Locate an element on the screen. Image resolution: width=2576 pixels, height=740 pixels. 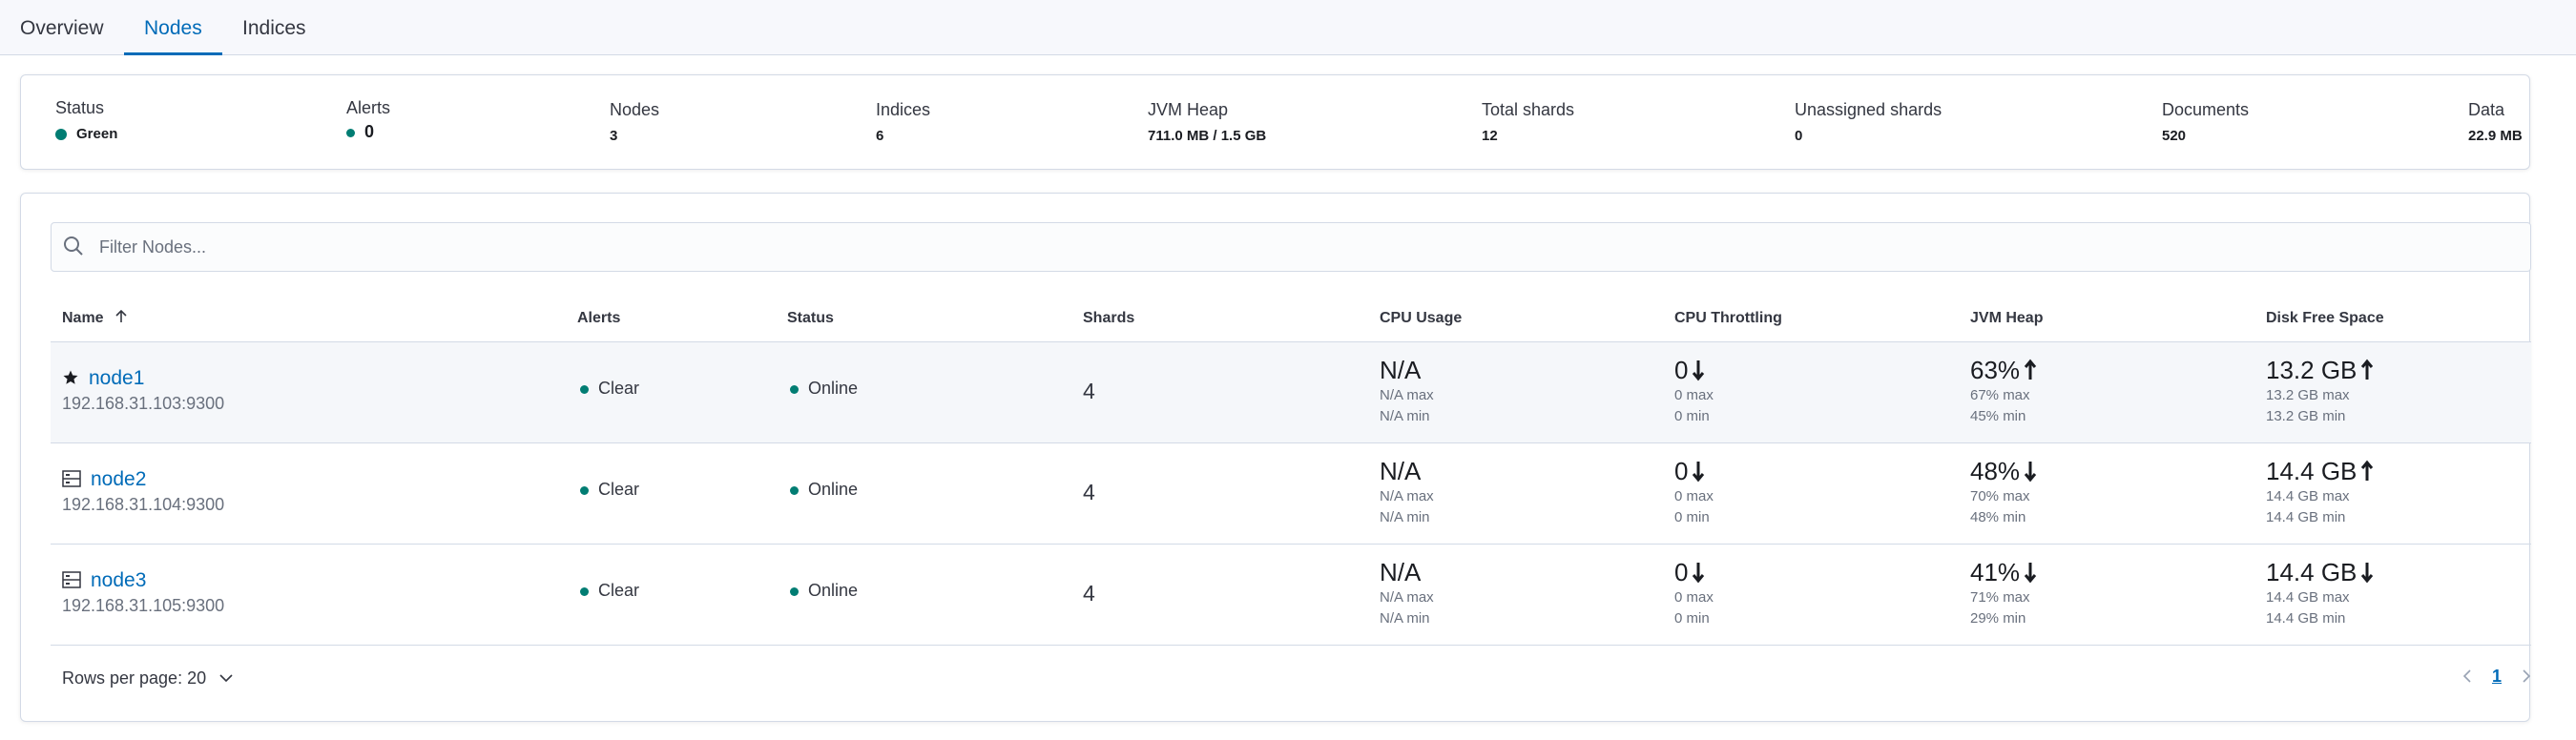
summary-alerts-label: Alerts is located at coordinates (368, 107).